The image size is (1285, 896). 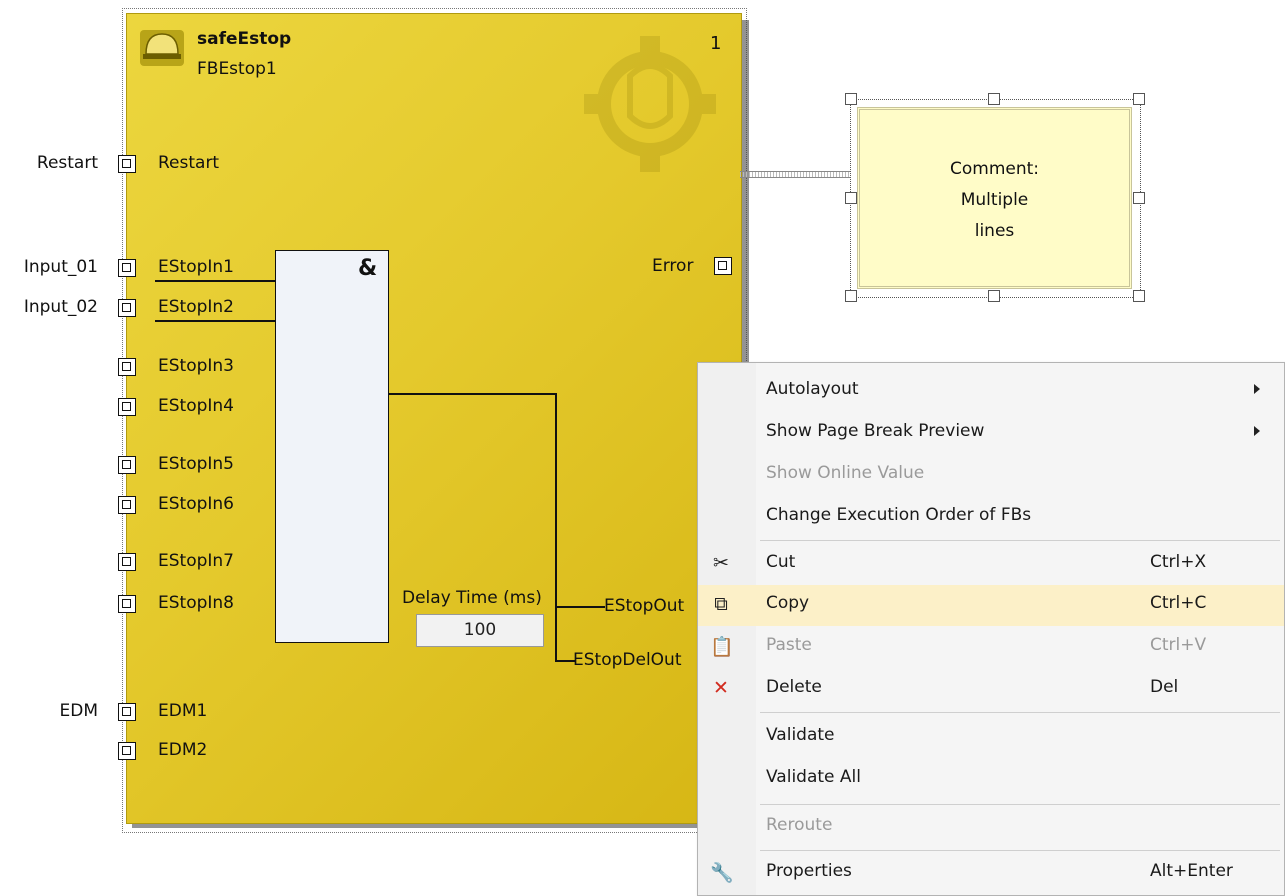 What do you see at coordinates (196, 464) in the screenshot?
I see `port-label: EStopIn5` at bounding box center [196, 464].